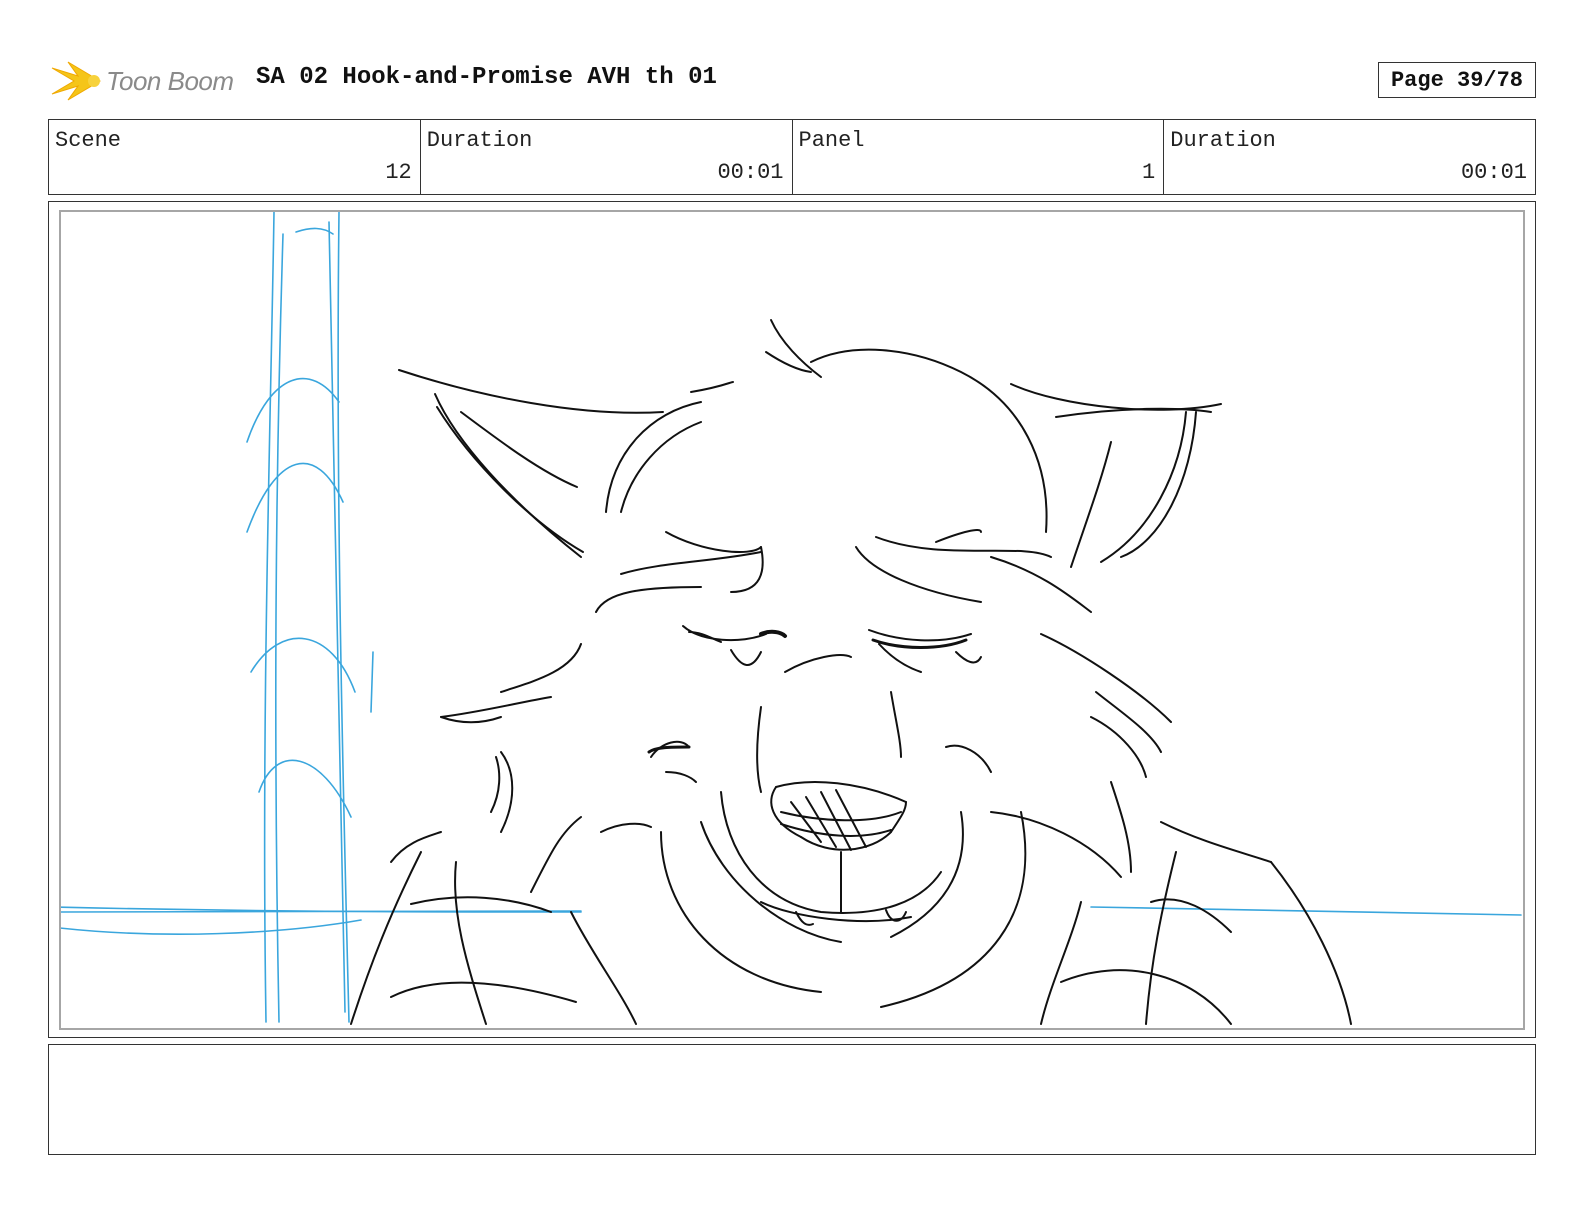 The width and height of the screenshot is (1584, 1224). What do you see at coordinates (1457, 80) in the screenshot?
I see `page-indicator: Page 39/78` at bounding box center [1457, 80].